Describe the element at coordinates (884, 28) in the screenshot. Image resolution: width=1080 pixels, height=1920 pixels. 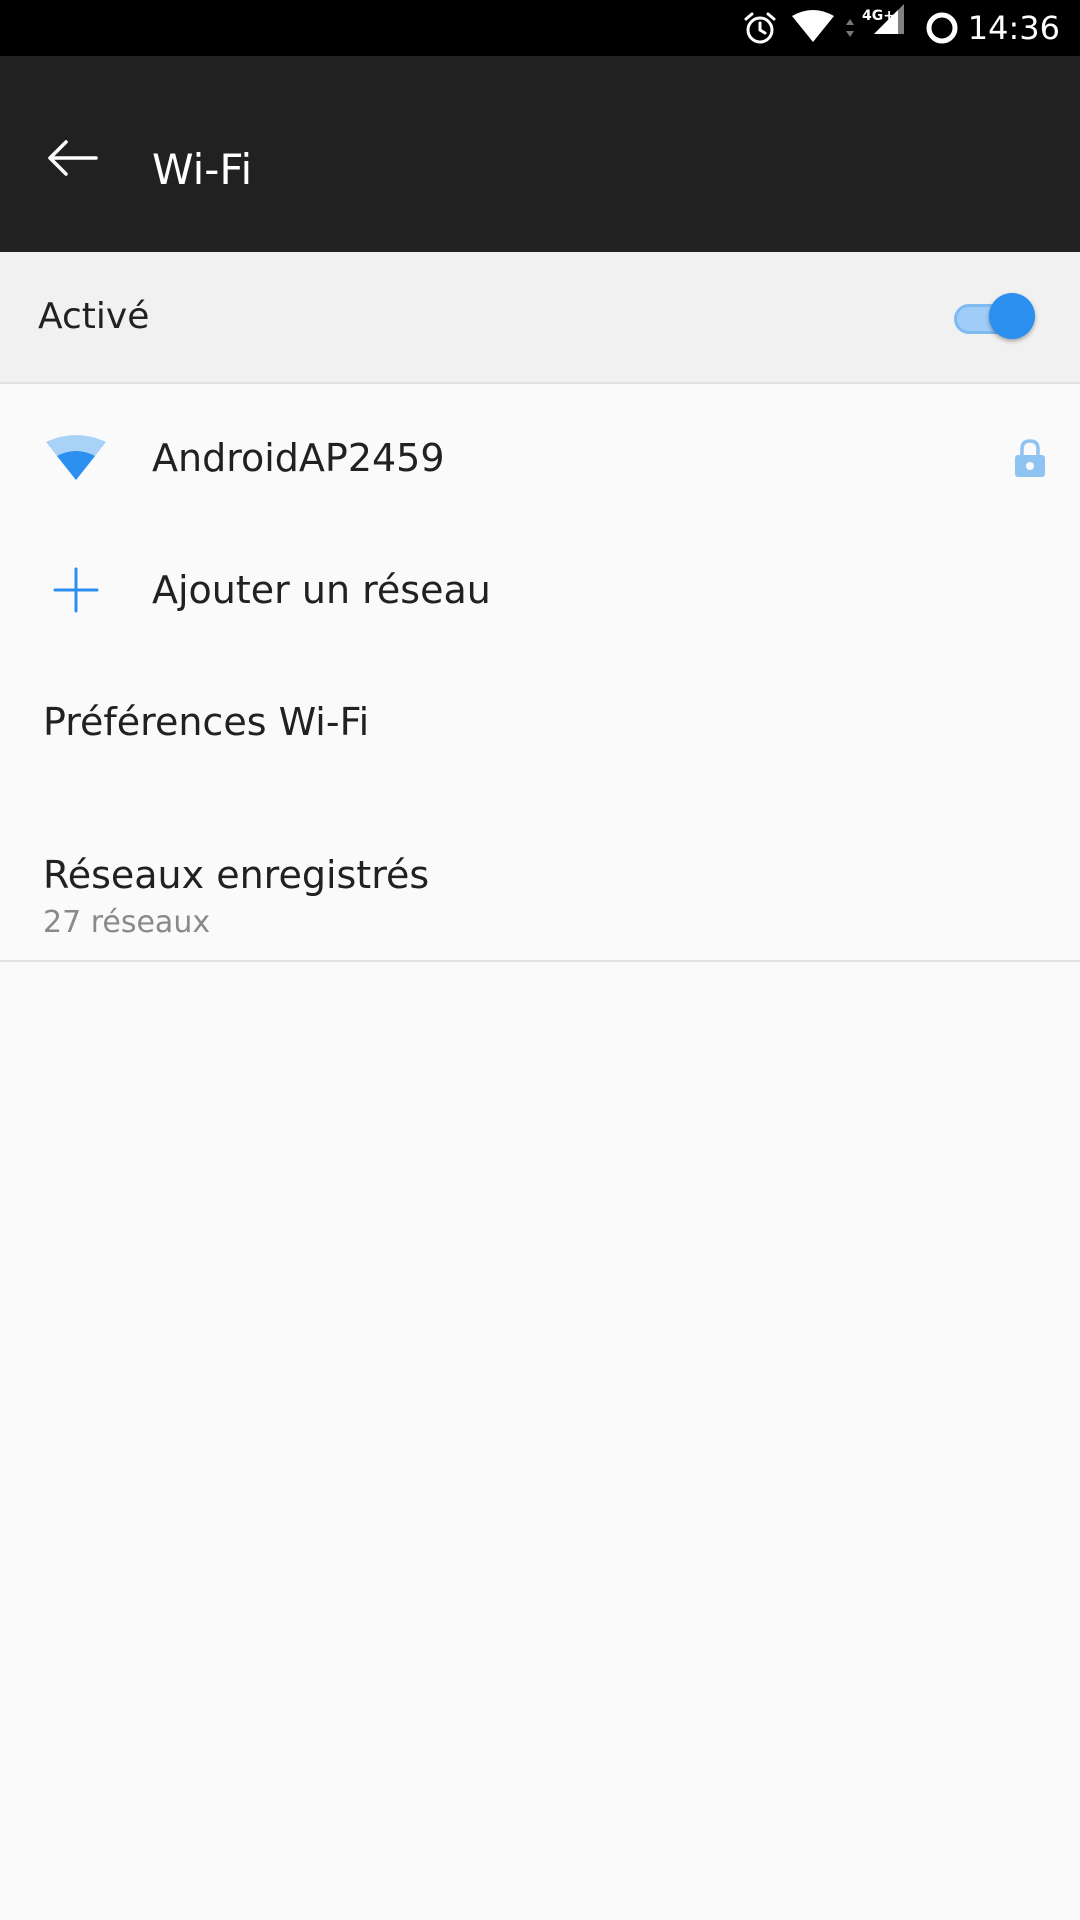
I see `cell-signal-icon: 4G+` at that location.